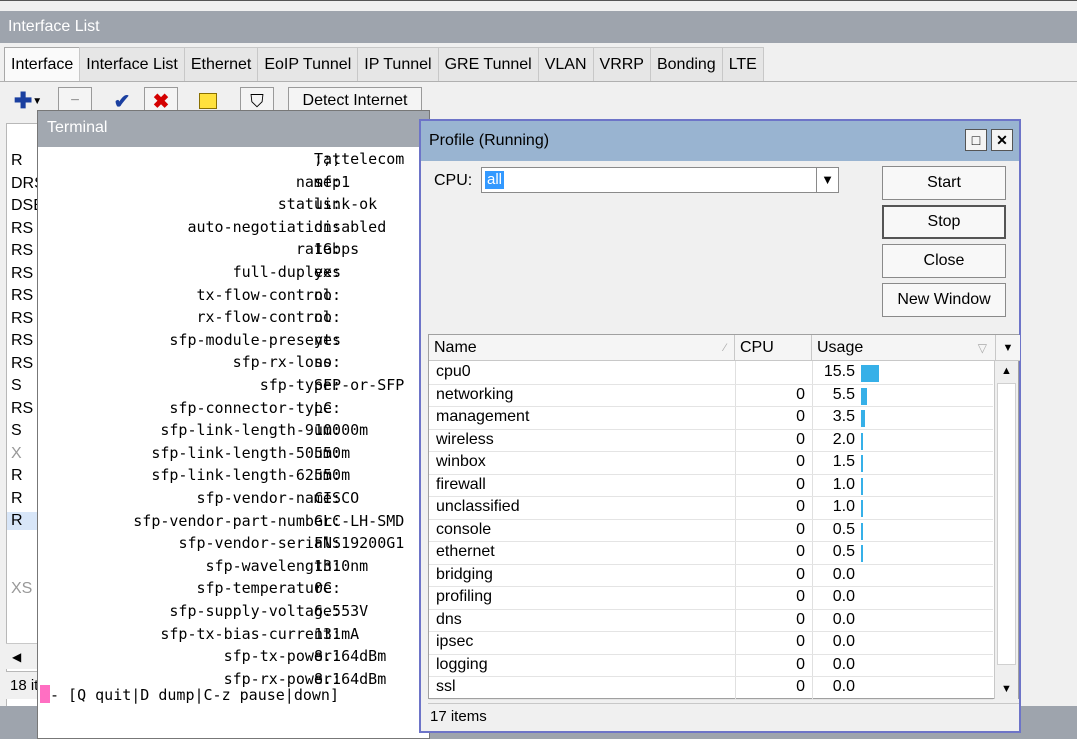 The image size is (1077, 739). What do you see at coordinates (1006, 524) in the screenshot?
I see `scrollbar-thumb` at bounding box center [1006, 524].